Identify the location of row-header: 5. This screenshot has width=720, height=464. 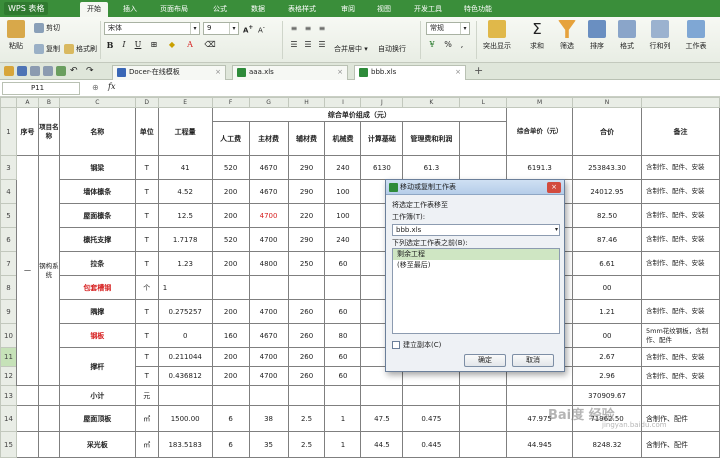
(8, 215).